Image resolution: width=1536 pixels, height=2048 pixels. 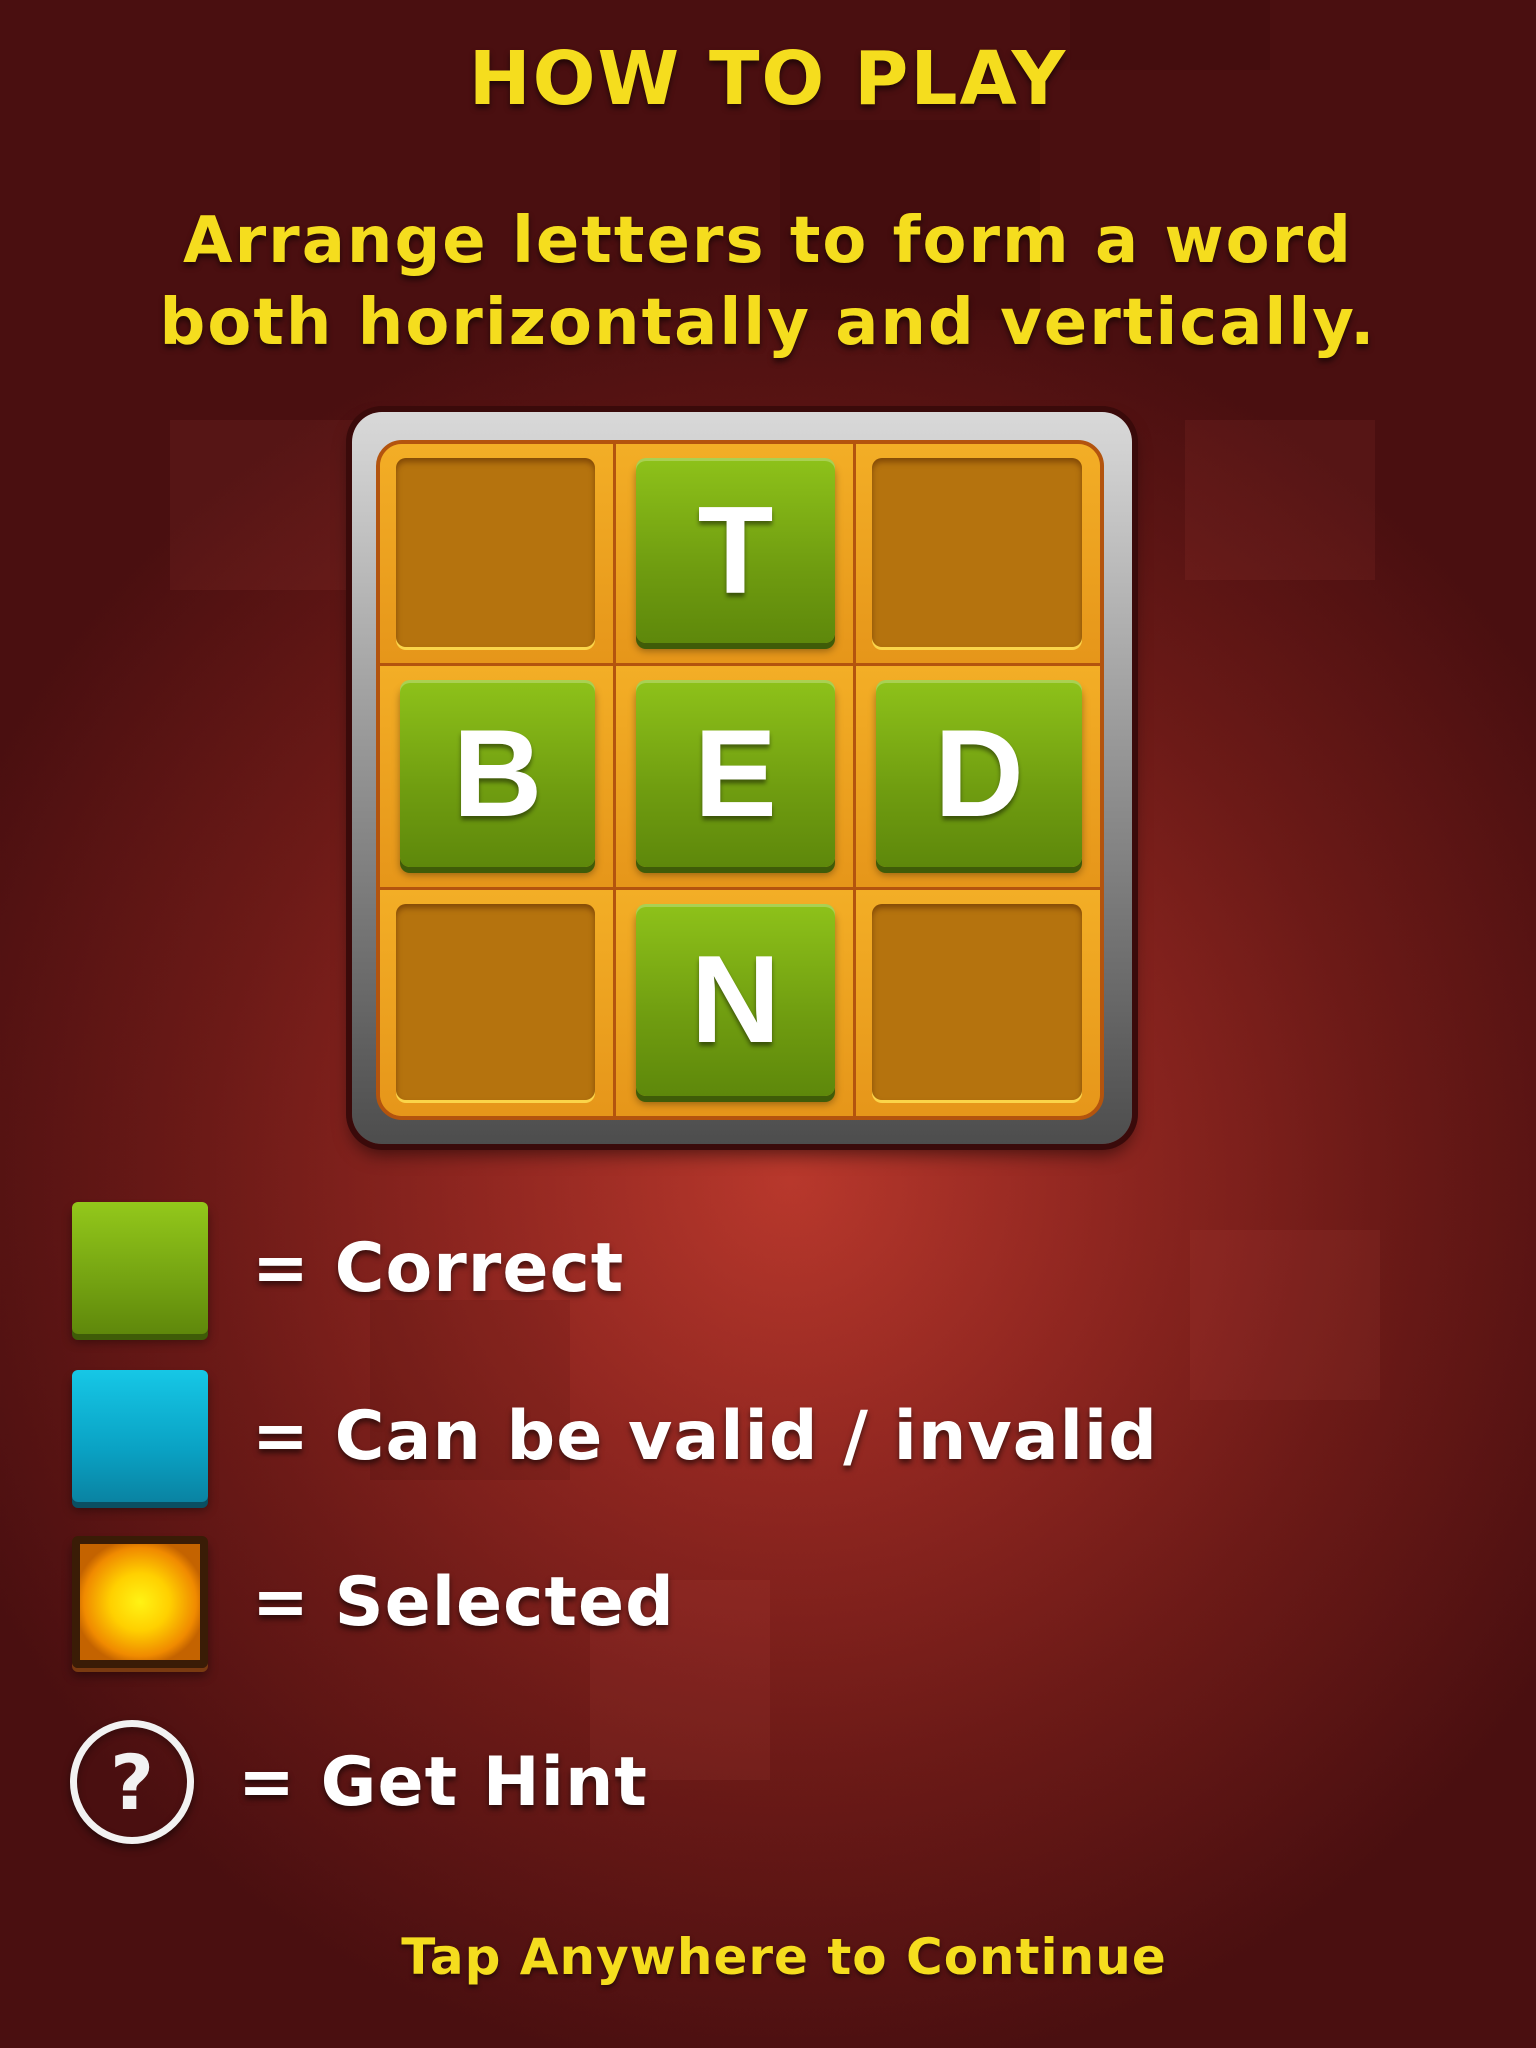 I want to click on correct-swatch, so click(x=140, y=1268).